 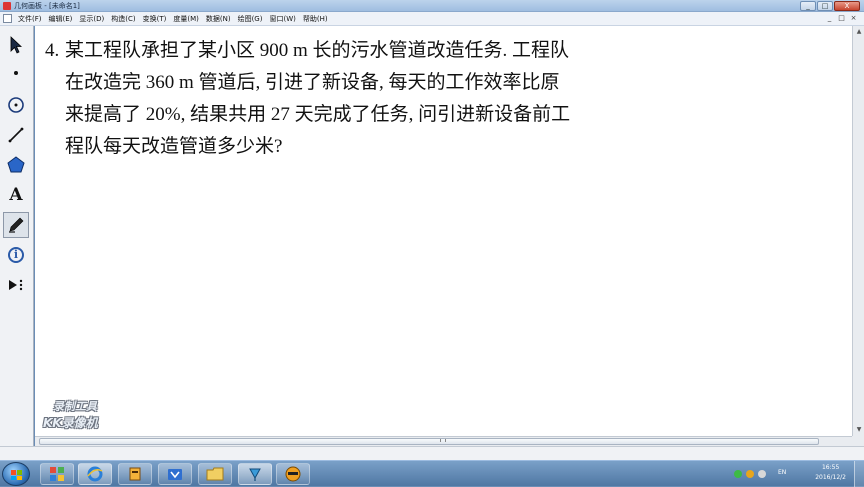 I want to click on polygon-icon, so click(x=16, y=164).